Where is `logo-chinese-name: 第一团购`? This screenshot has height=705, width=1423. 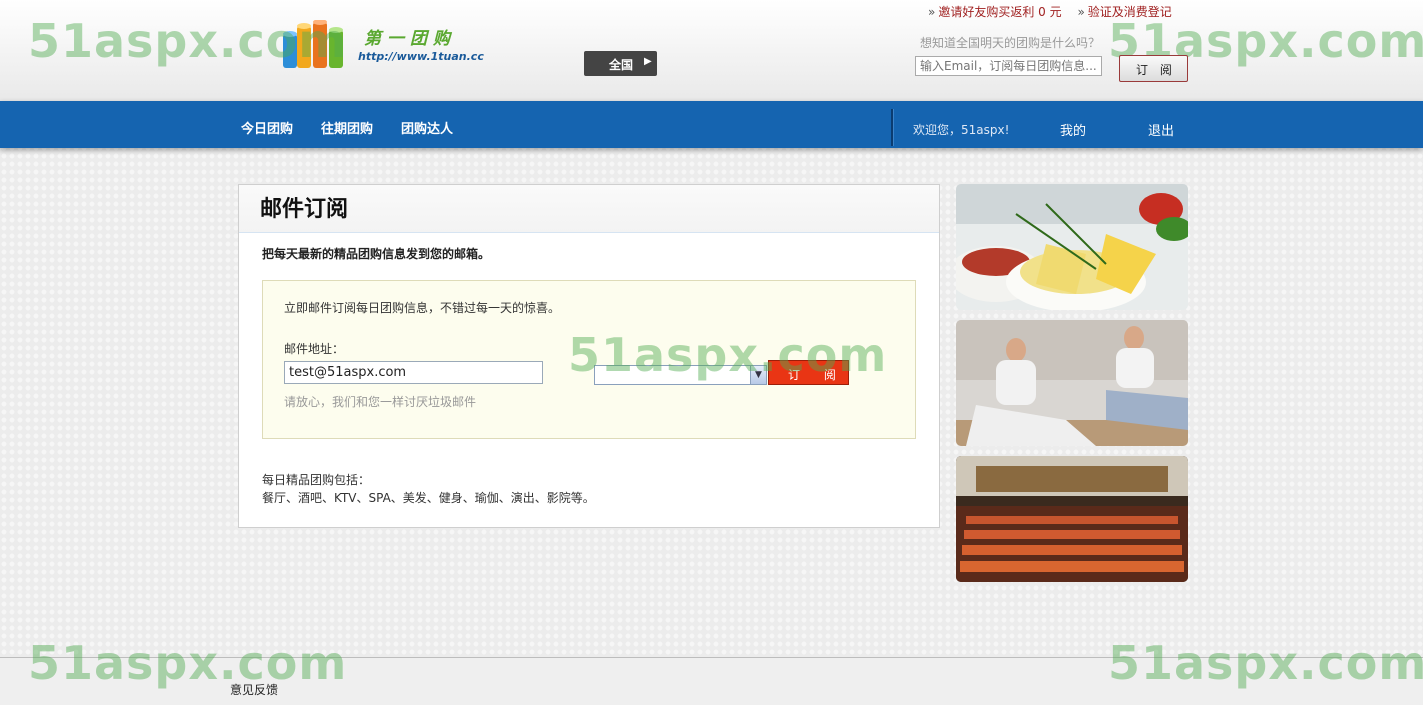 logo-chinese-name: 第一团购 is located at coordinates (410, 39).